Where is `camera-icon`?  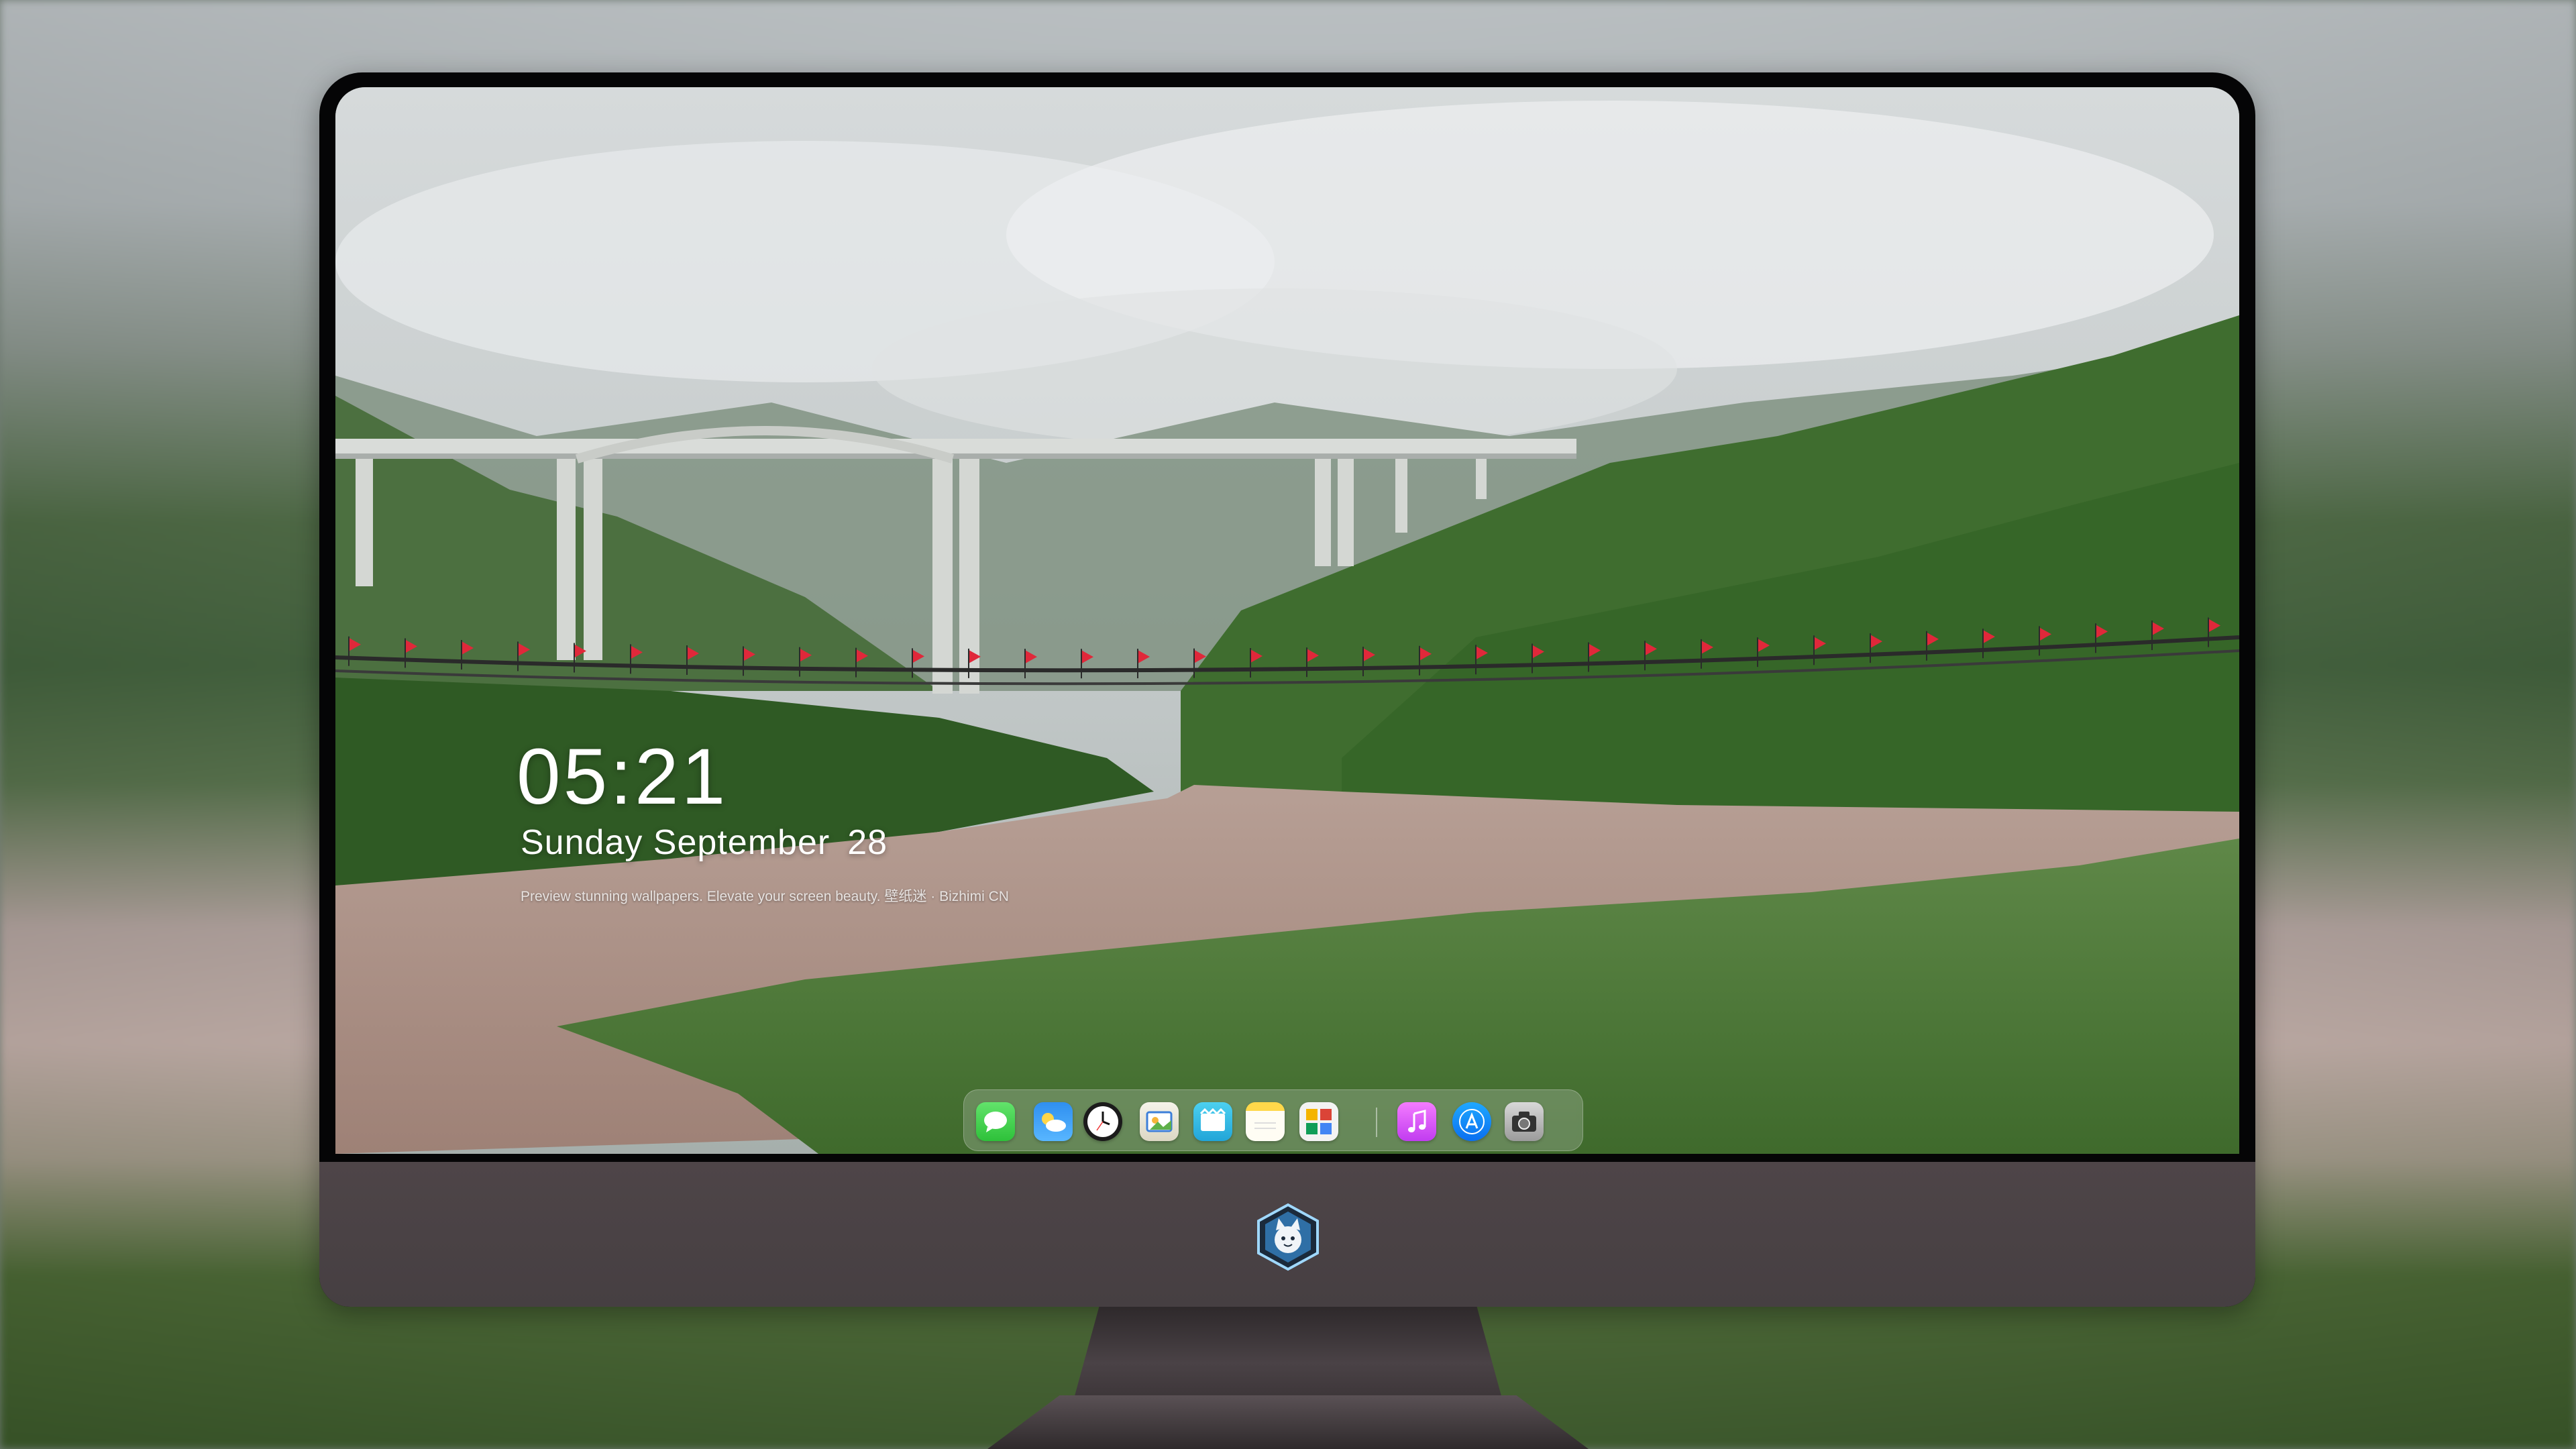 camera-icon is located at coordinates (1524, 1121).